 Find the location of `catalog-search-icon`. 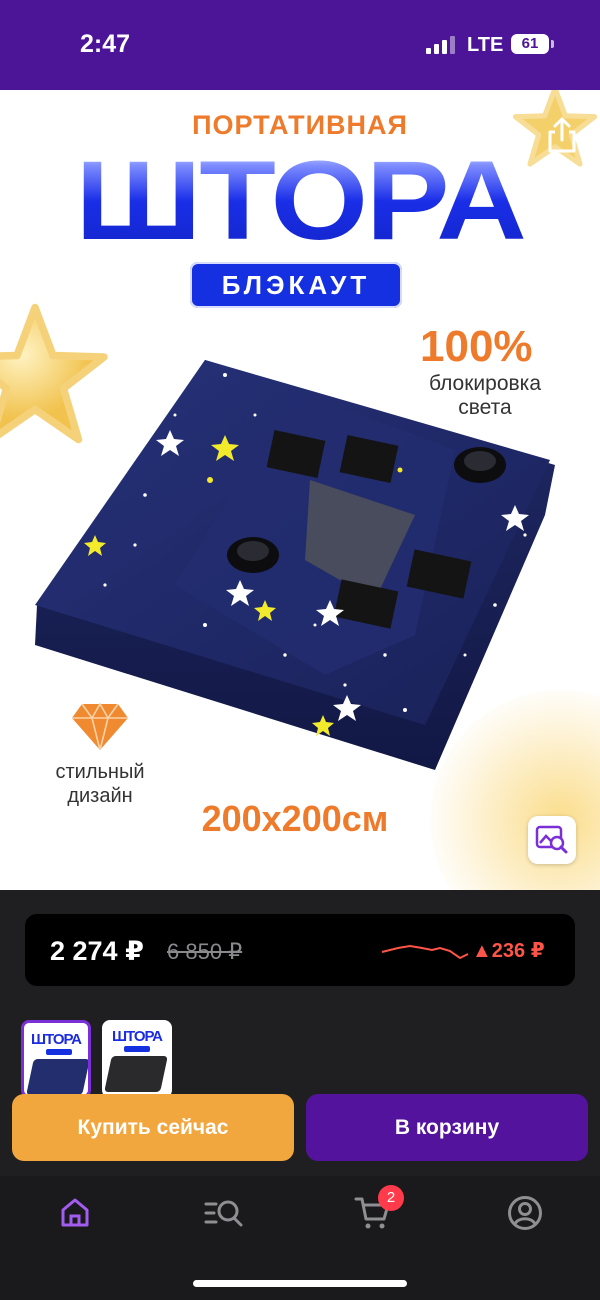

catalog-search-icon is located at coordinates (223, 1213).